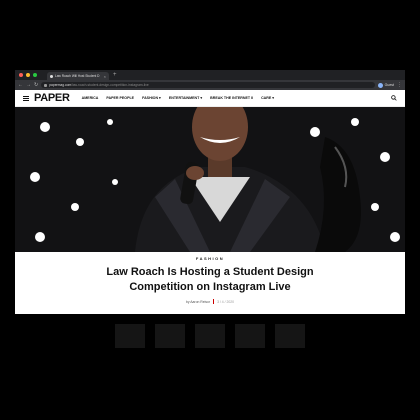 The height and width of the screenshot is (420, 420). What do you see at coordinates (115, 75) in the screenshot?
I see `new-tab-button: +` at bounding box center [115, 75].